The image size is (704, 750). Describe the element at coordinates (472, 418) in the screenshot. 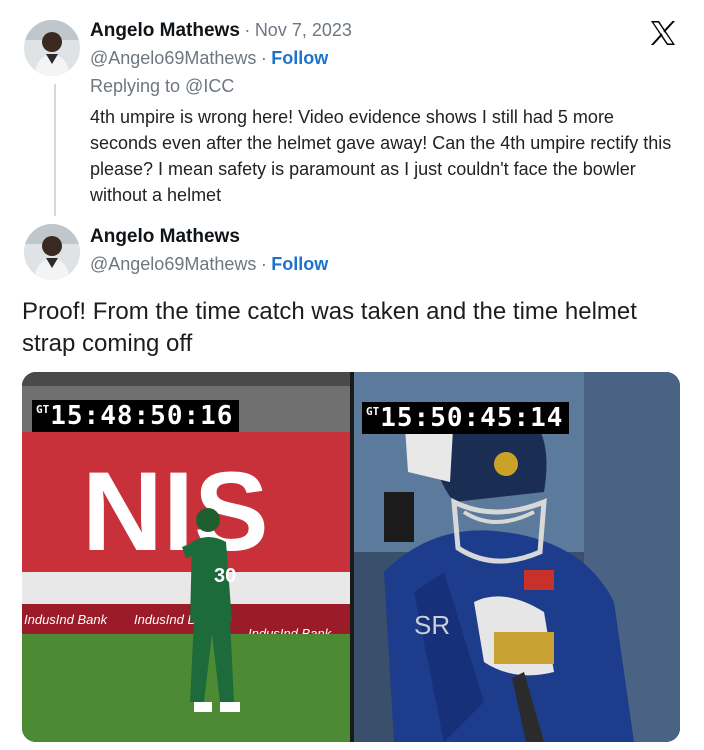

I see `timecode-value: 15:50:45:14` at that location.